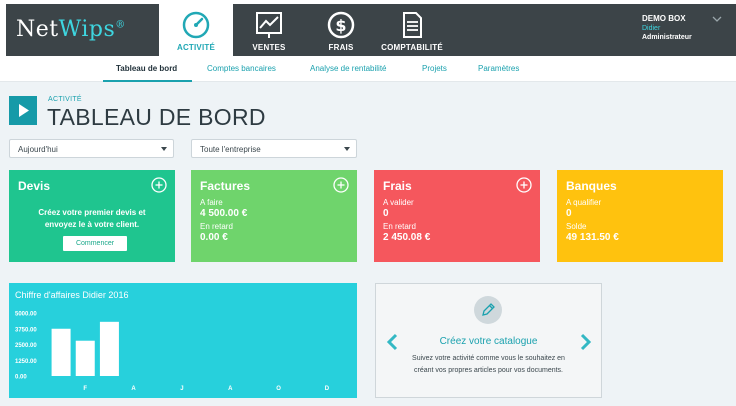 The image size is (736, 406). Describe the element at coordinates (398, 202) in the screenshot. I see `frais-a-valider-label: A valider` at that location.